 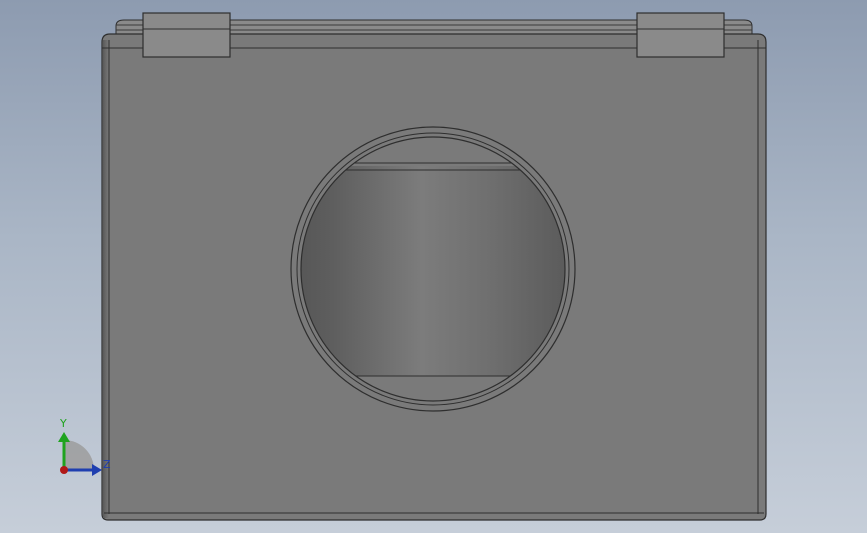 I want to click on left-hinge, so click(x=186, y=35).